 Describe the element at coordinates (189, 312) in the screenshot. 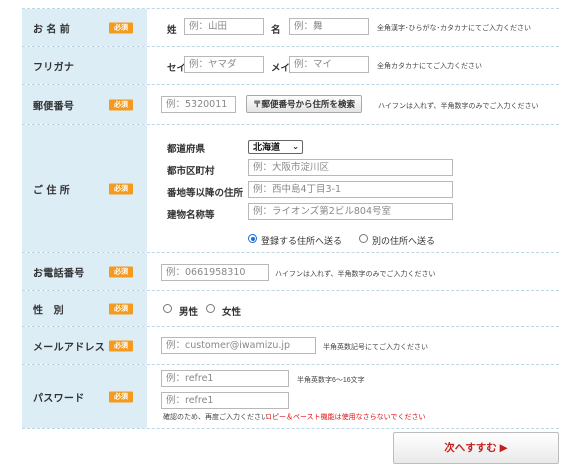

I see `male-label: 男性` at that location.